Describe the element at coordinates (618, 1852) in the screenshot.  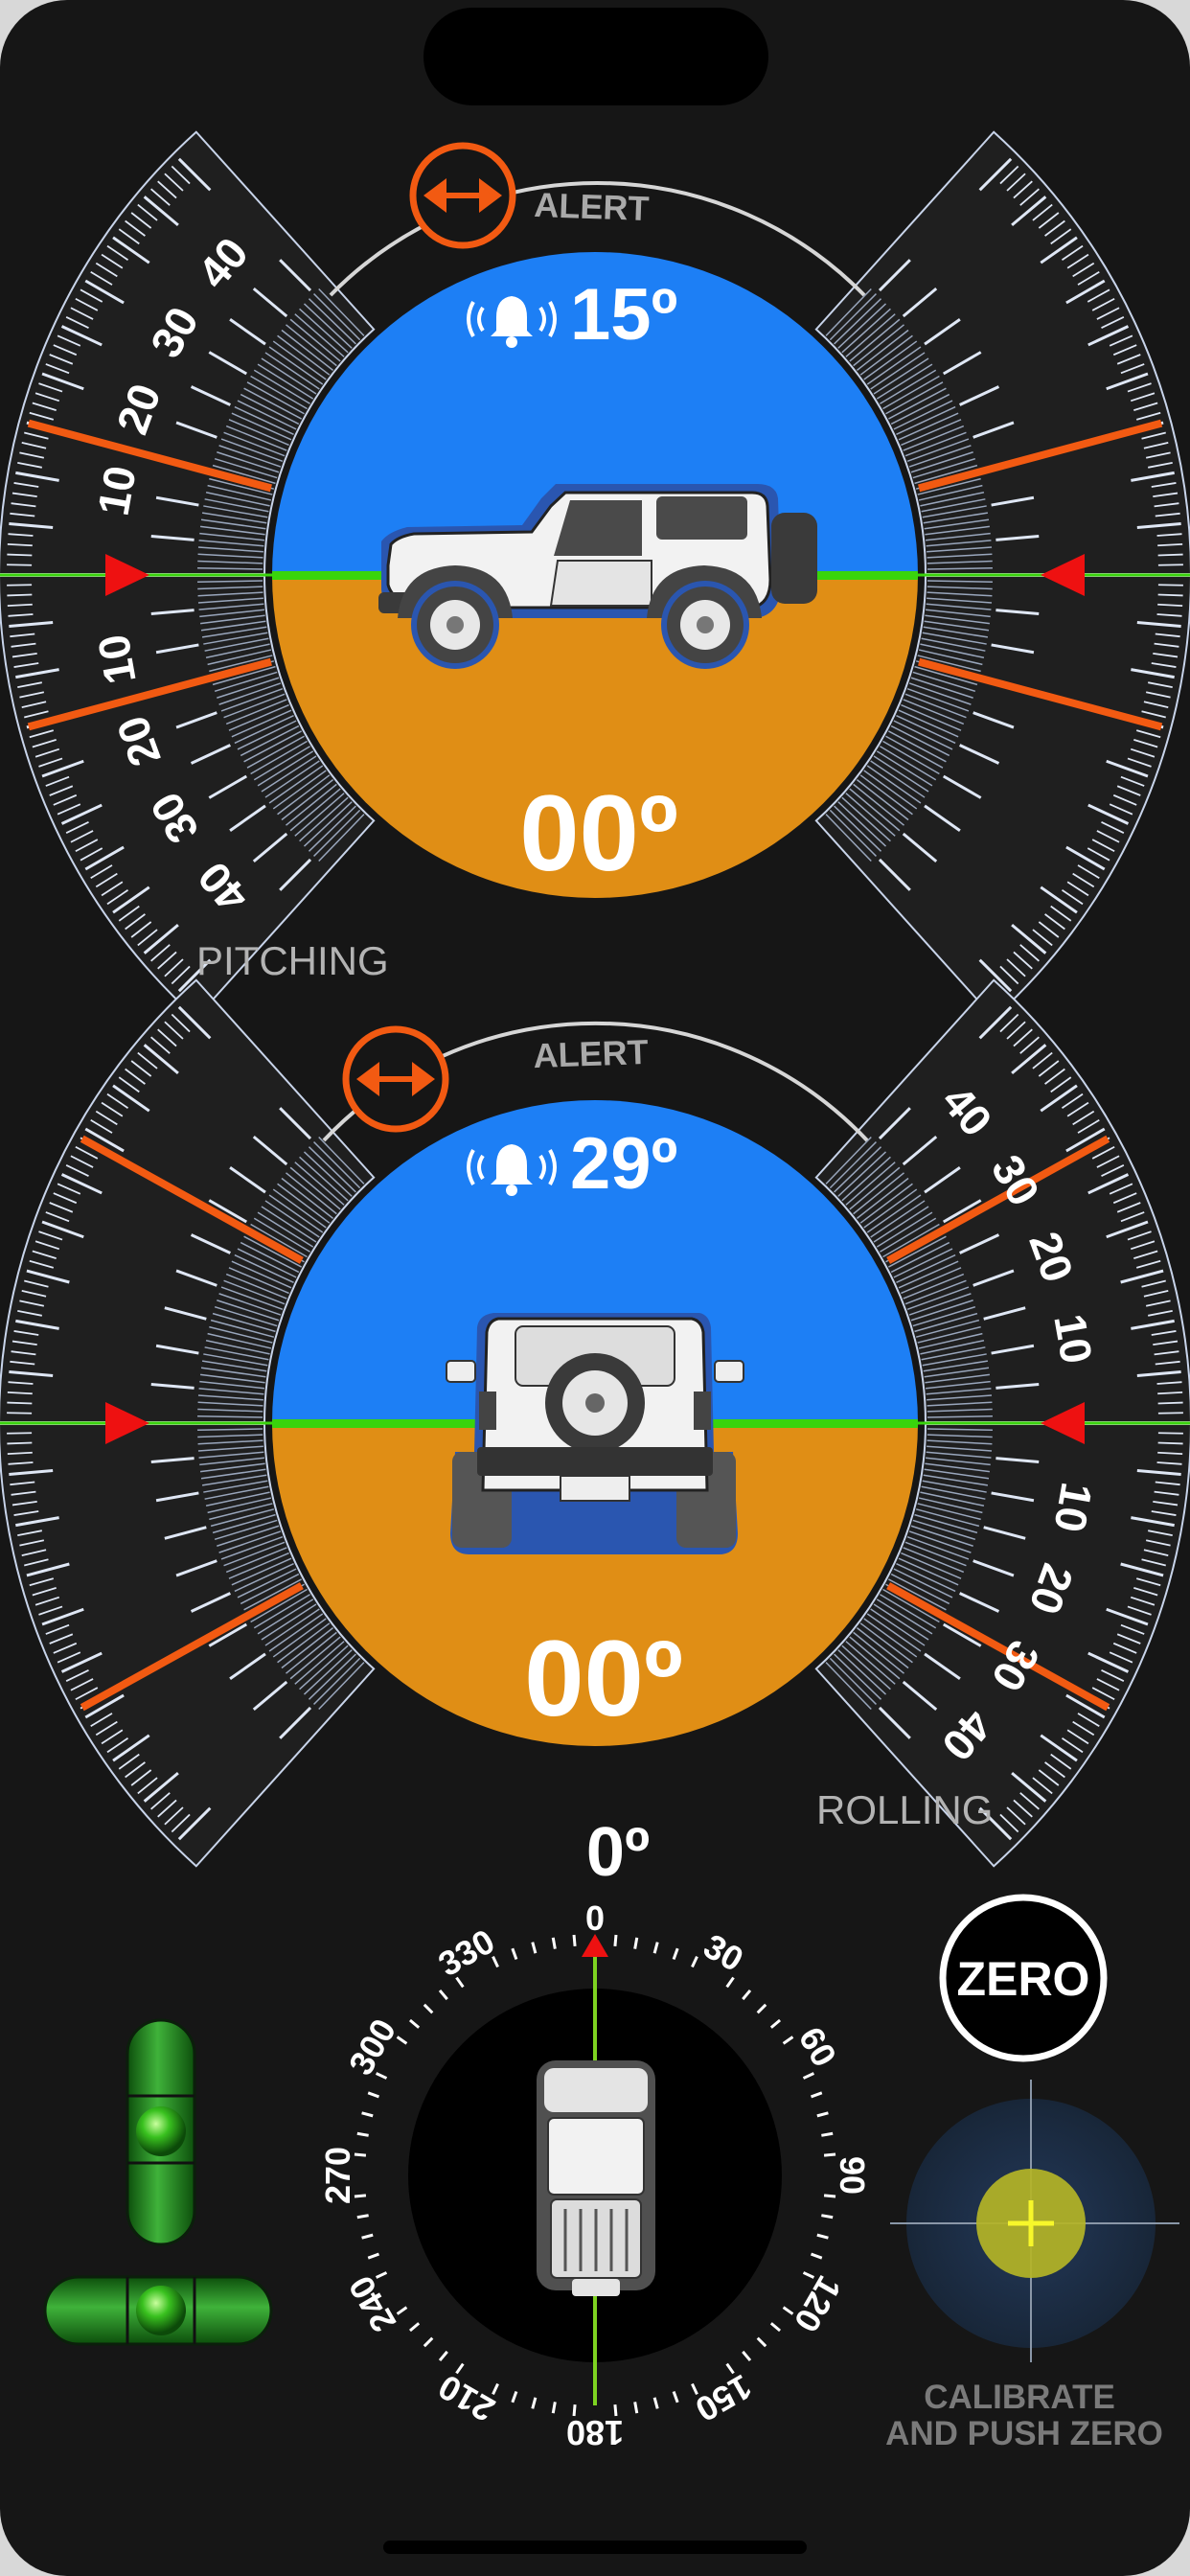
I see `compass-heading: 0º` at that location.